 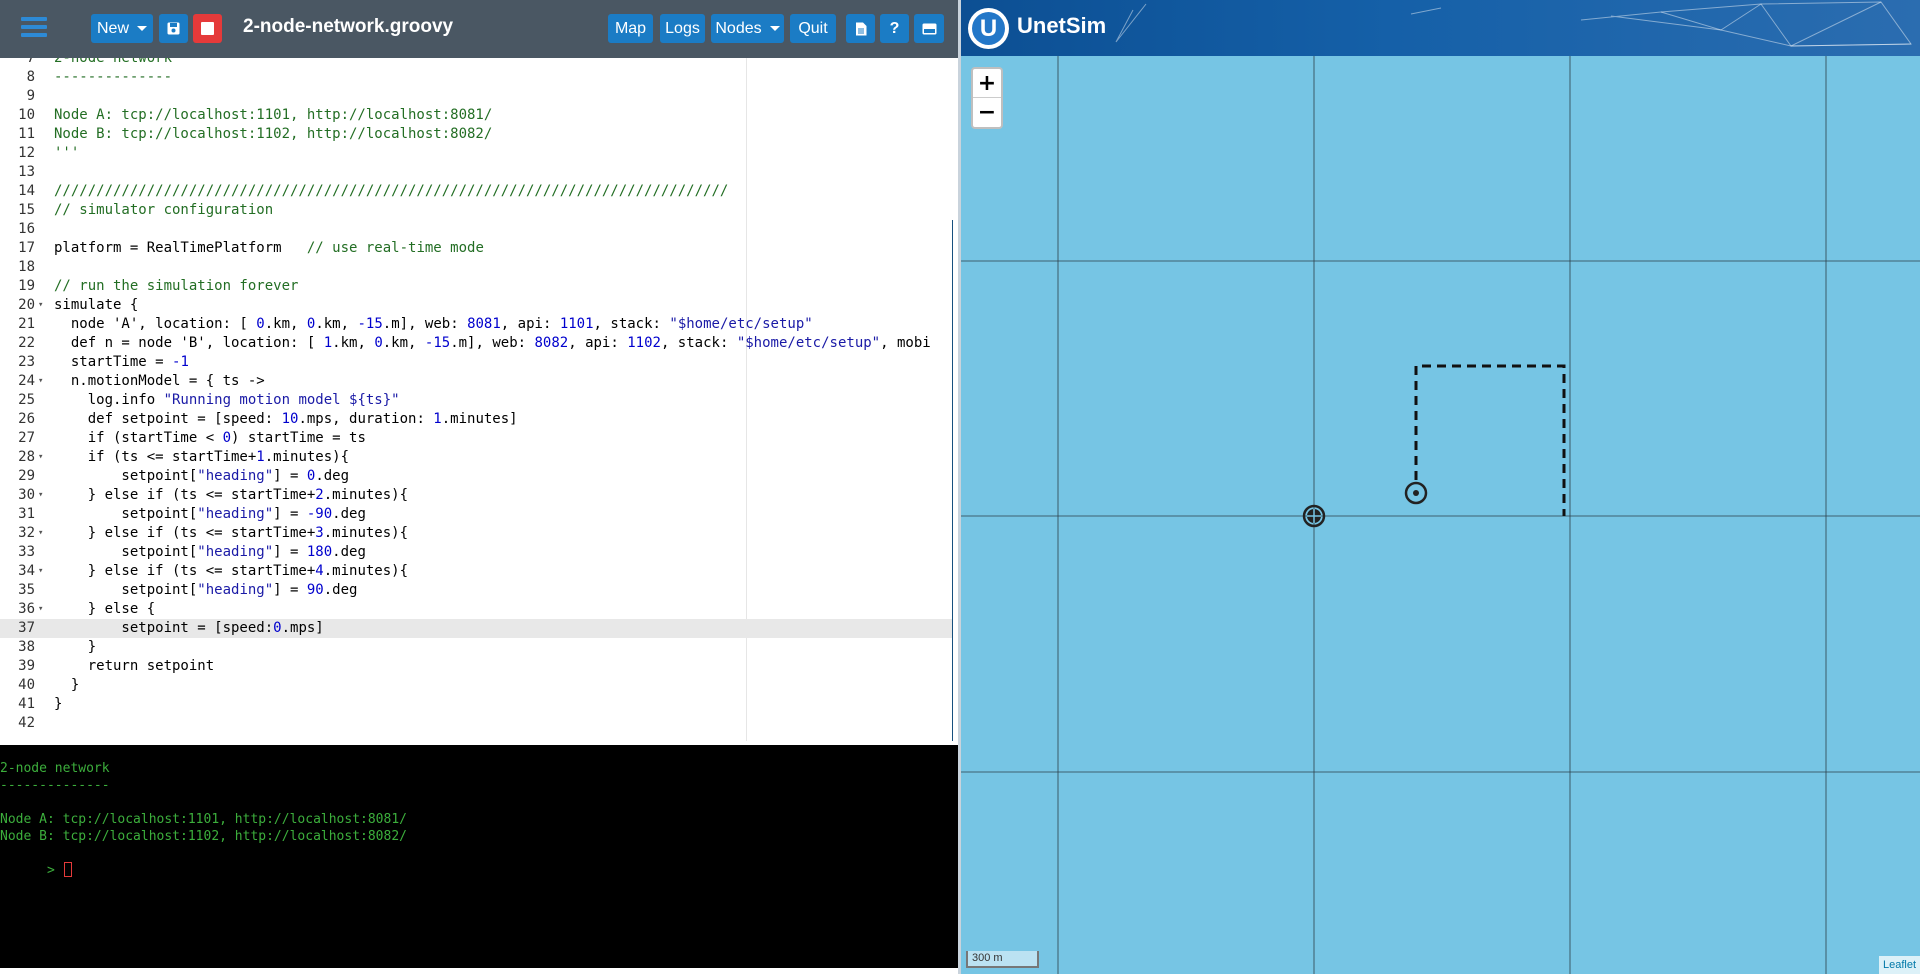 What do you see at coordinates (813, 28) in the screenshot?
I see `quit-button: Quit` at bounding box center [813, 28].